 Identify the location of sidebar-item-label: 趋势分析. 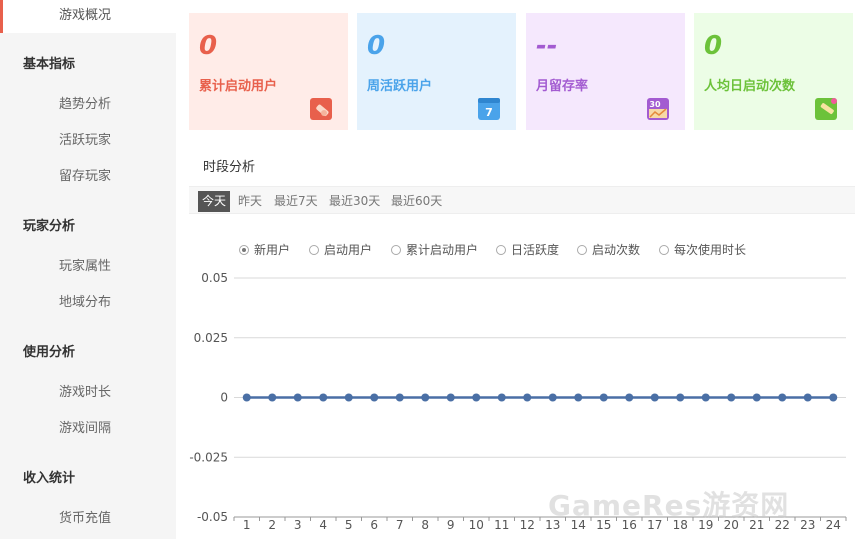
(85, 104).